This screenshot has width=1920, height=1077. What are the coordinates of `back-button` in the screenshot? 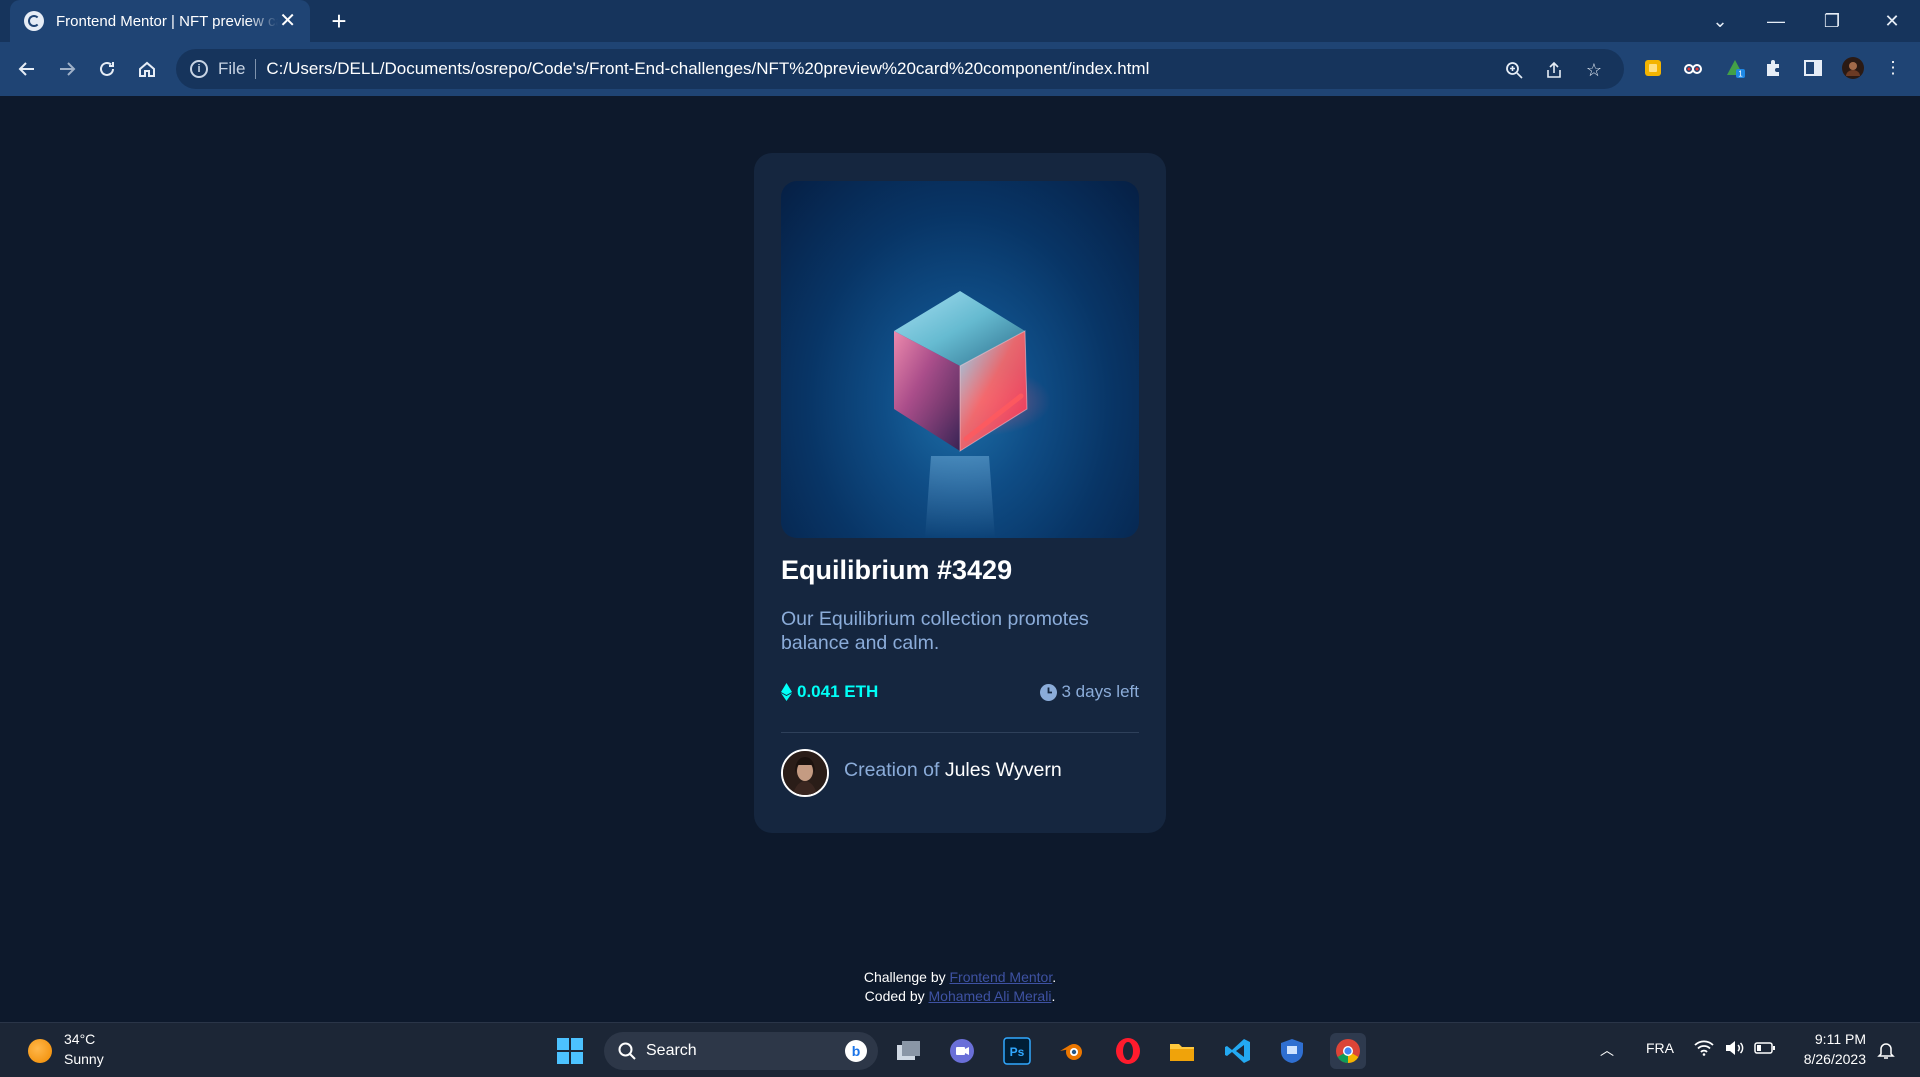 It's located at (27, 69).